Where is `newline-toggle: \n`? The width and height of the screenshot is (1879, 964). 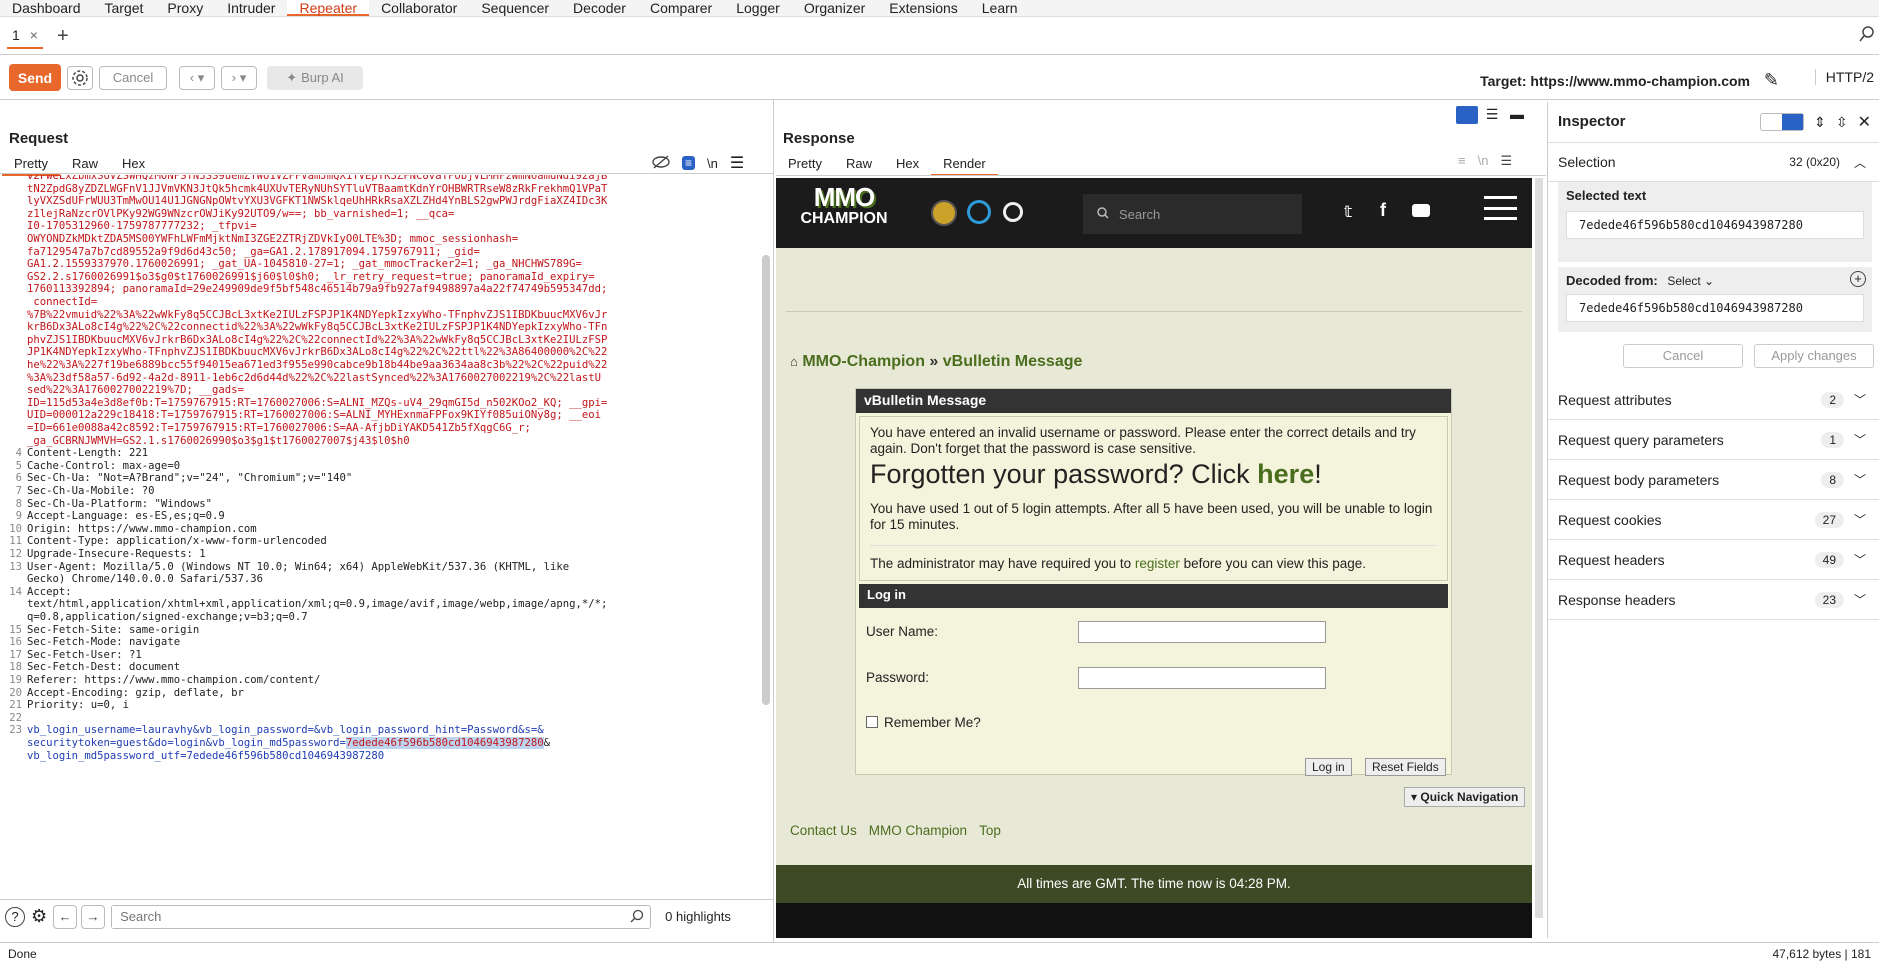 newline-toggle: \n is located at coordinates (712, 163).